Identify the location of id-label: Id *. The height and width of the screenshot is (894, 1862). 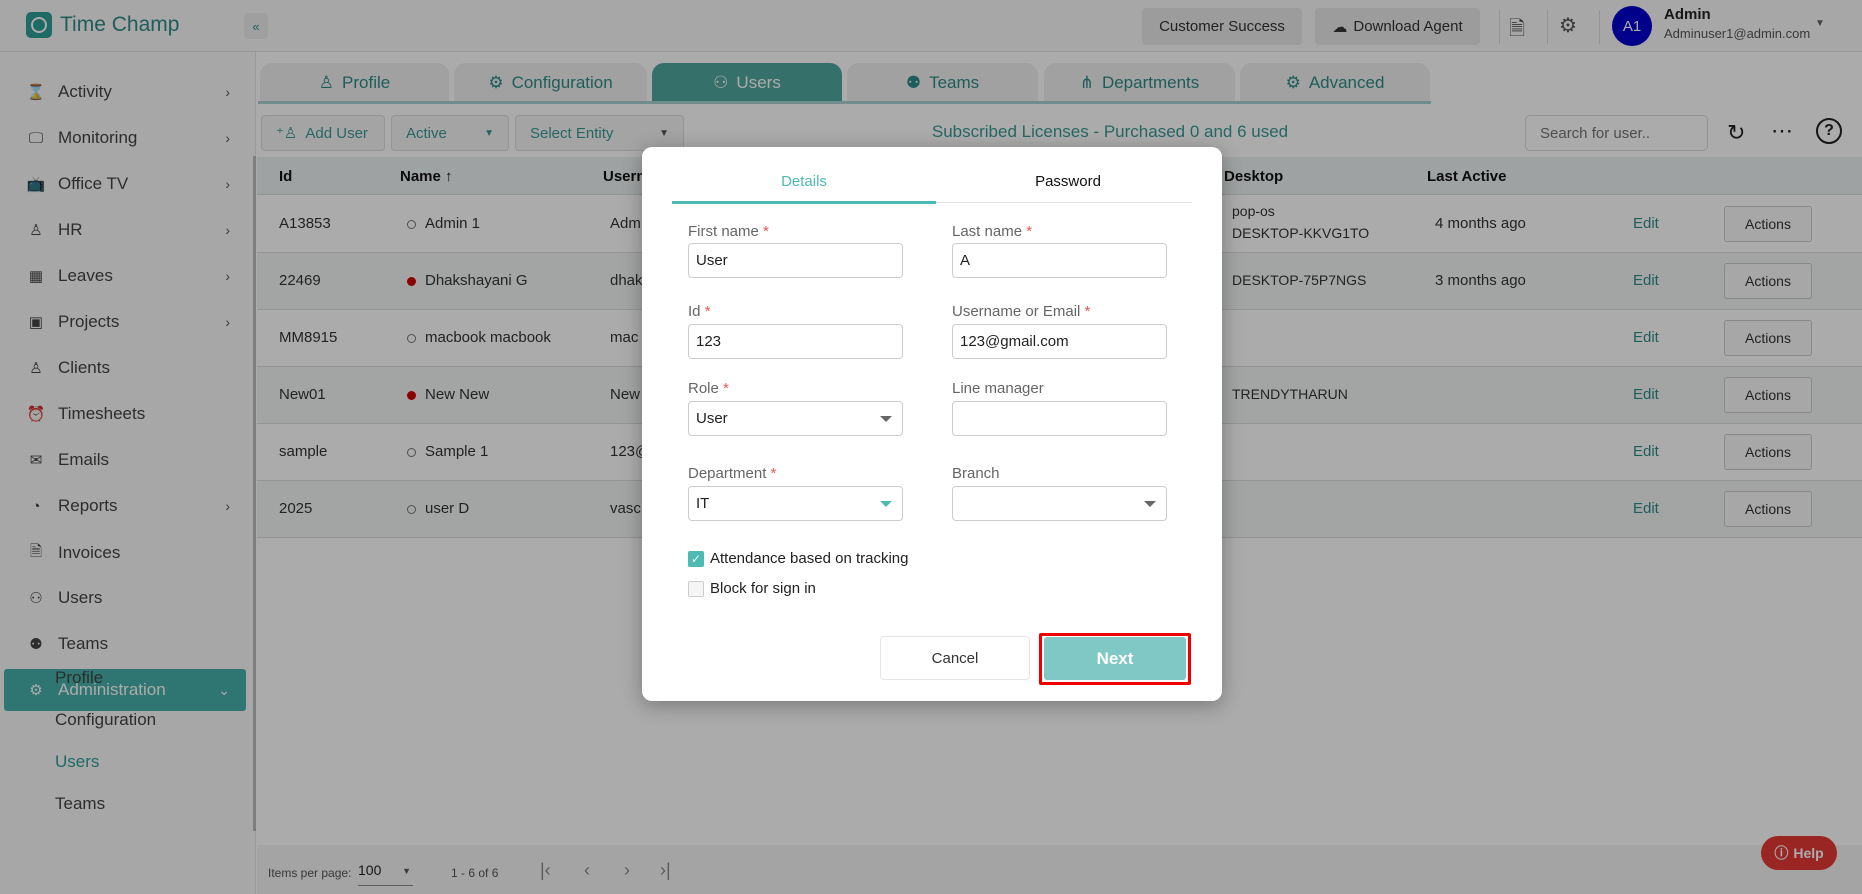
(699, 311).